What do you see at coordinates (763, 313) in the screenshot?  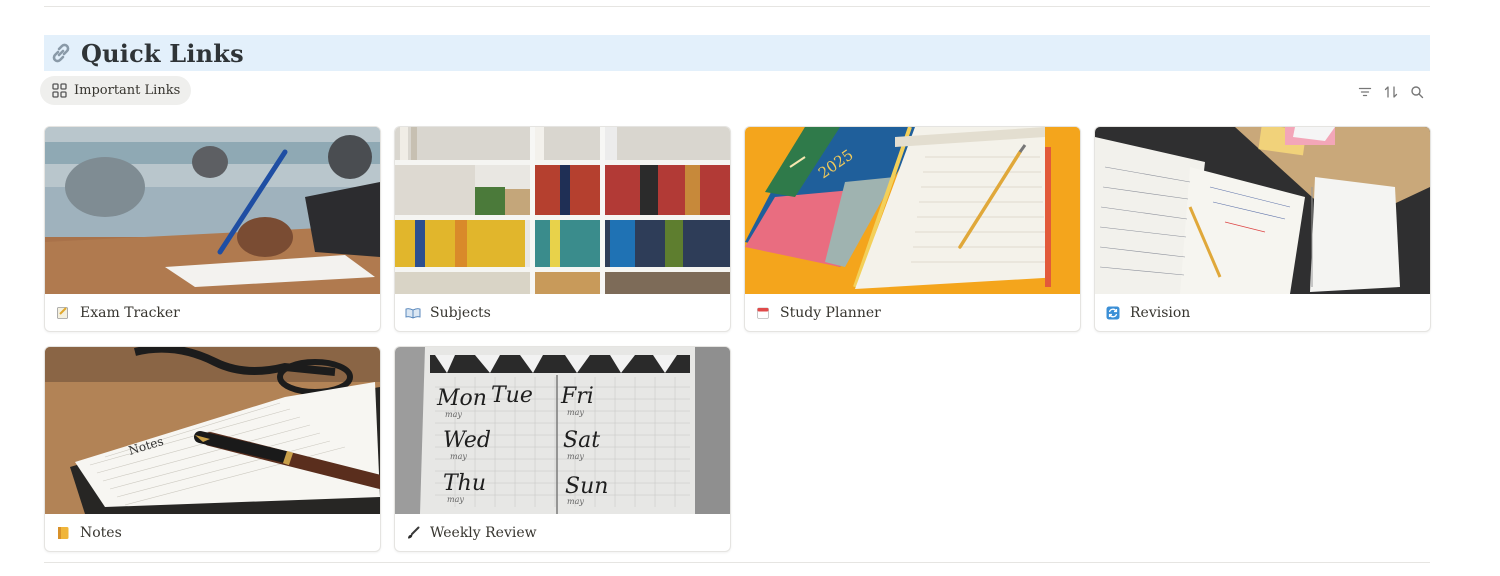 I see `calendar-icon` at bounding box center [763, 313].